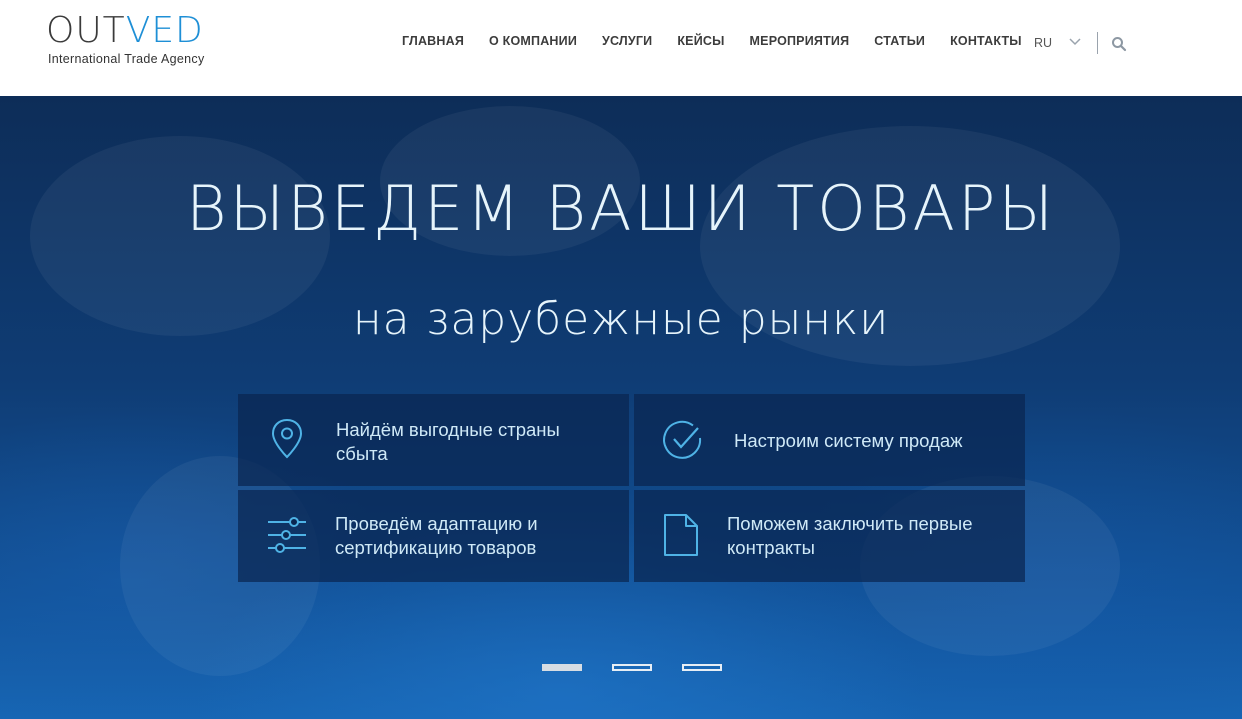 This screenshot has width=1242, height=719. I want to click on feature-text: Настроим систему продаж, so click(848, 441).